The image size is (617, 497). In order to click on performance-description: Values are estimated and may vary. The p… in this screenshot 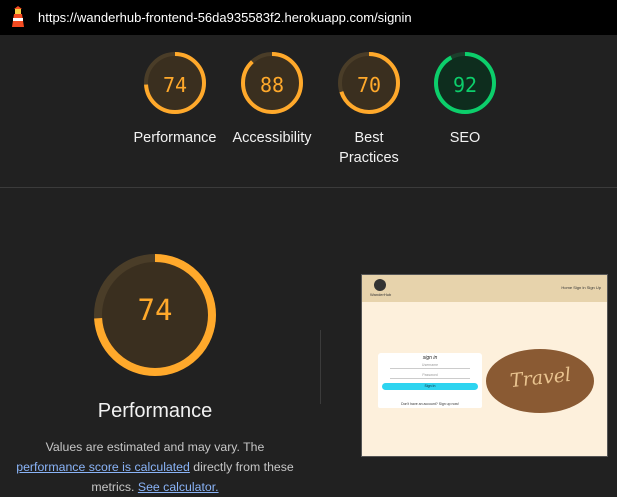, I will do `click(155, 467)`.